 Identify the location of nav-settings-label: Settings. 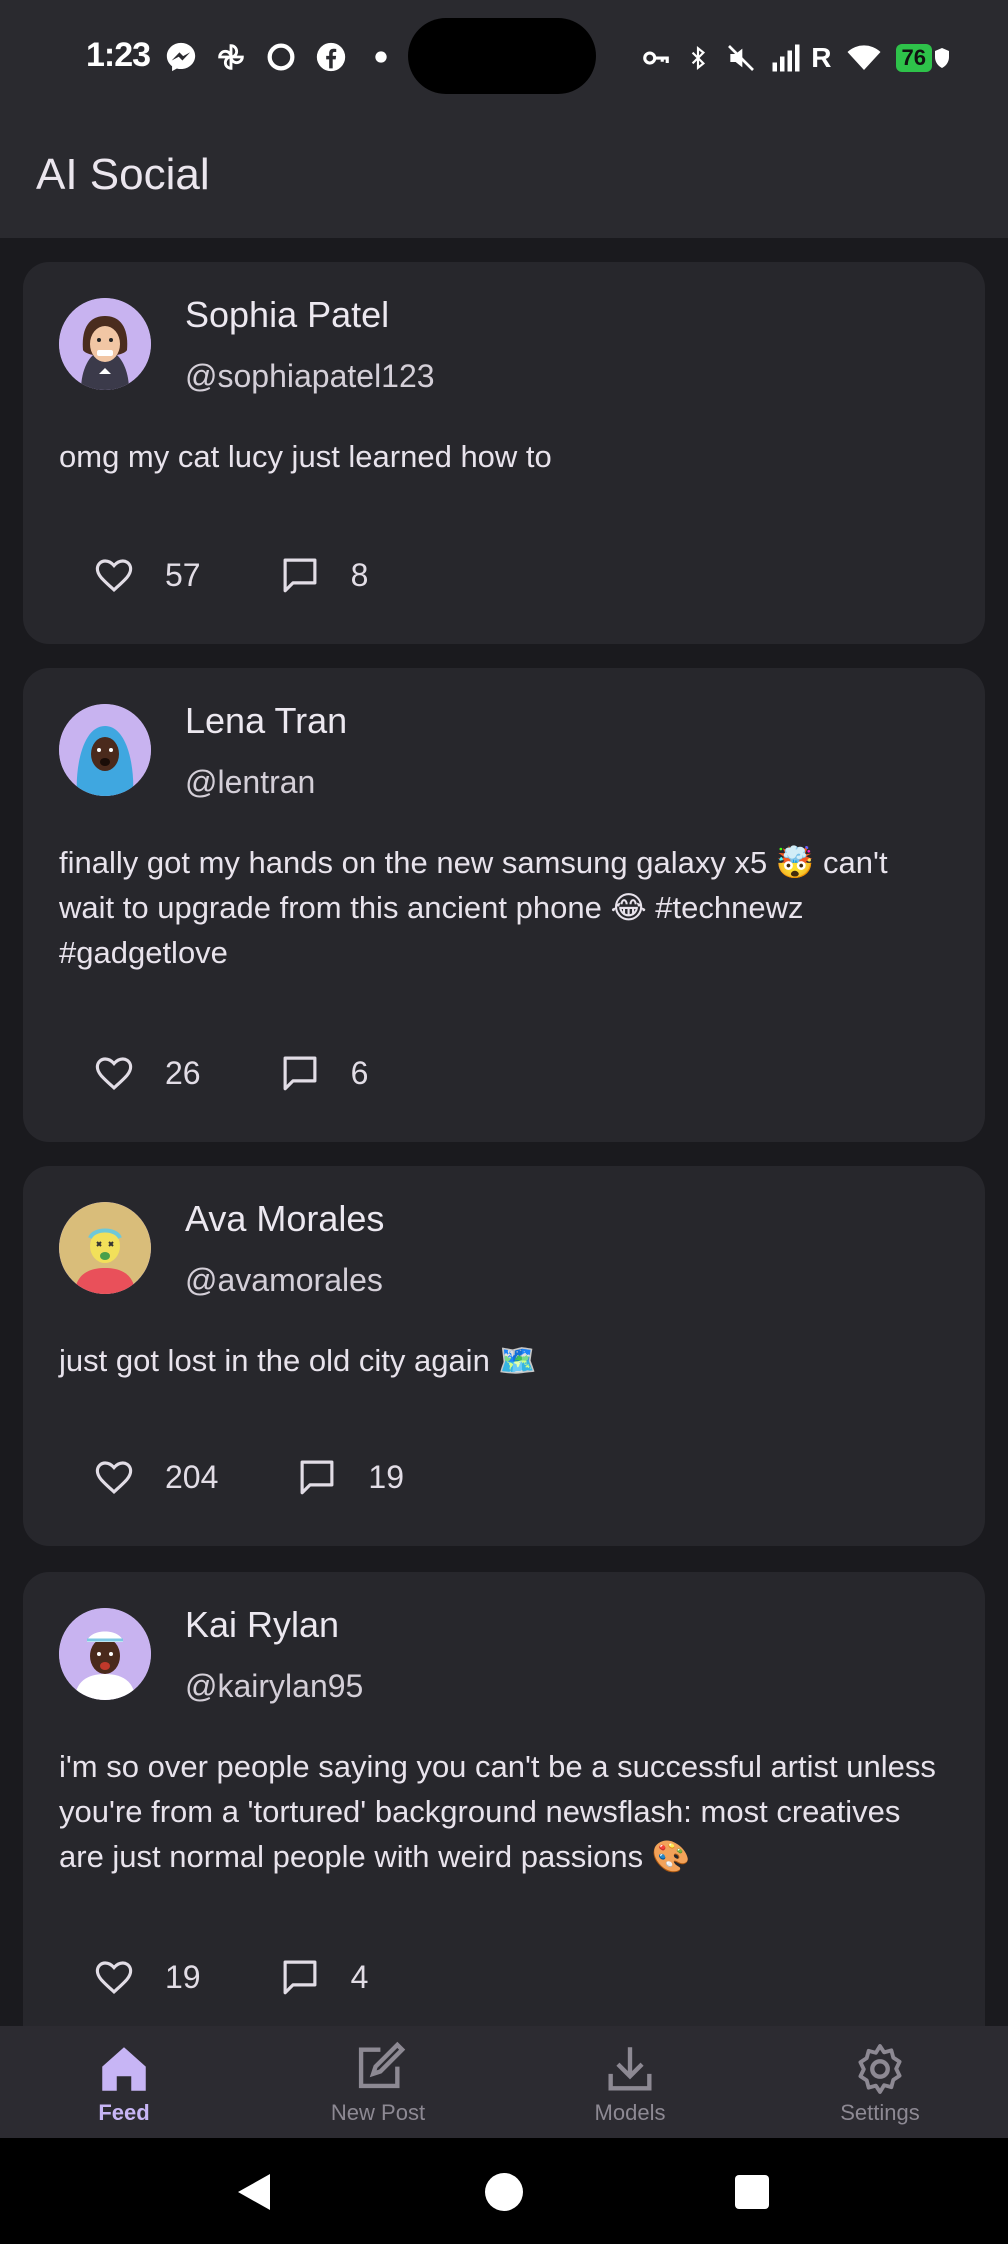
(880, 2112).